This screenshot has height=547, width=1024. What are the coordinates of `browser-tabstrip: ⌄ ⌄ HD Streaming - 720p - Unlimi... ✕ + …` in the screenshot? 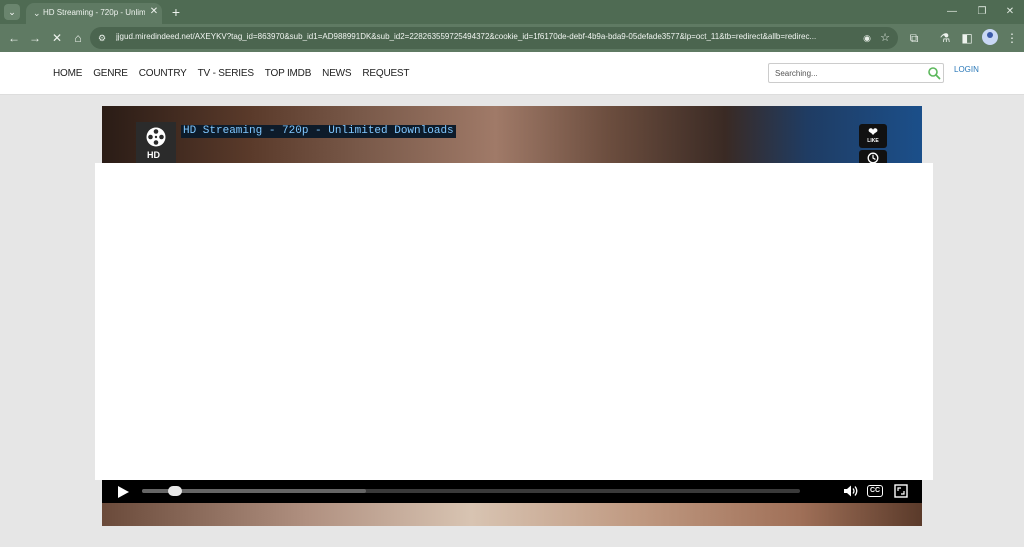 It's located at (512, 12).